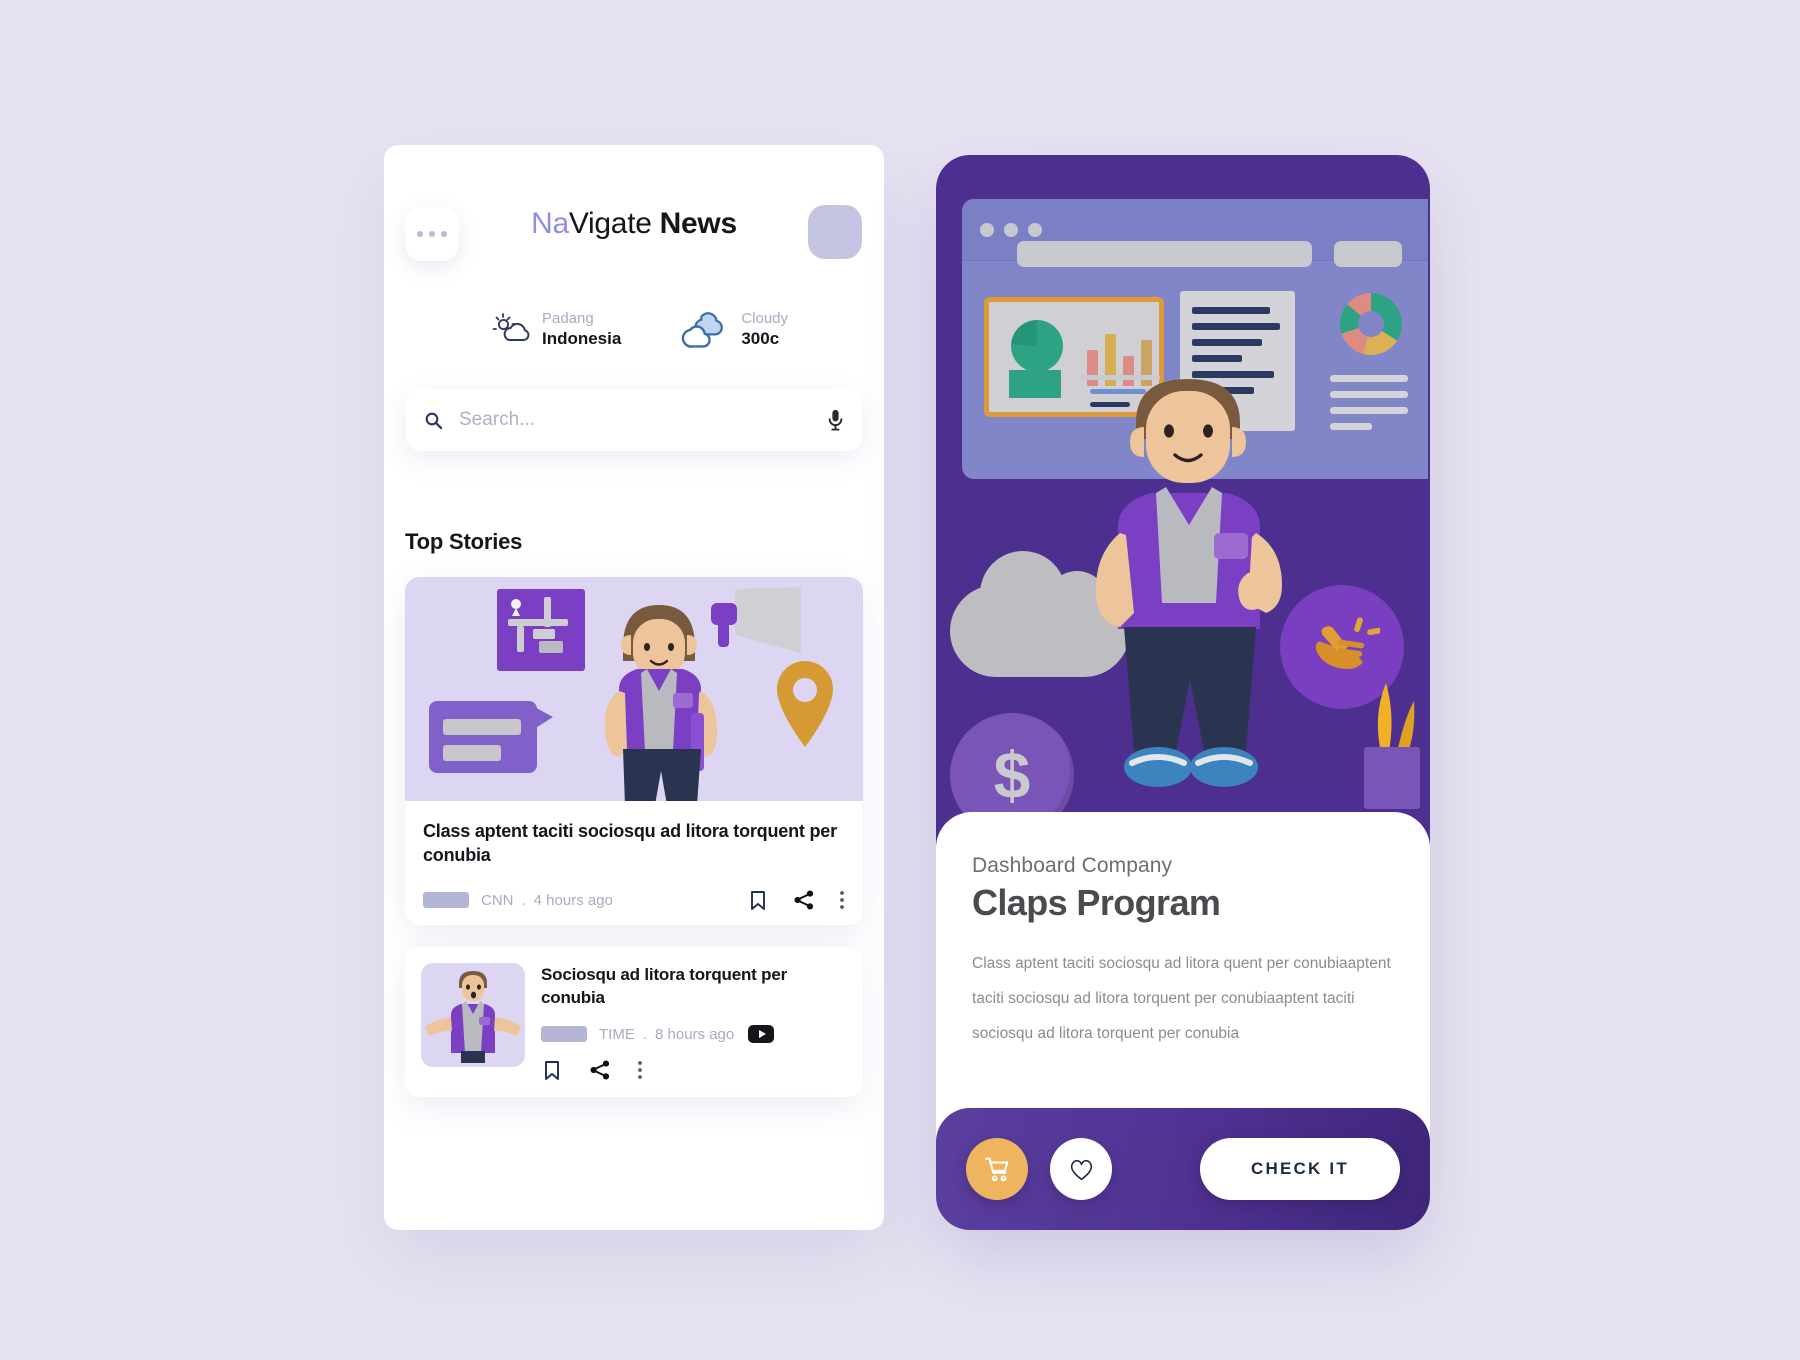 The image size is (1800, 1360). I want to click on story-actions, so click(694, 1070).